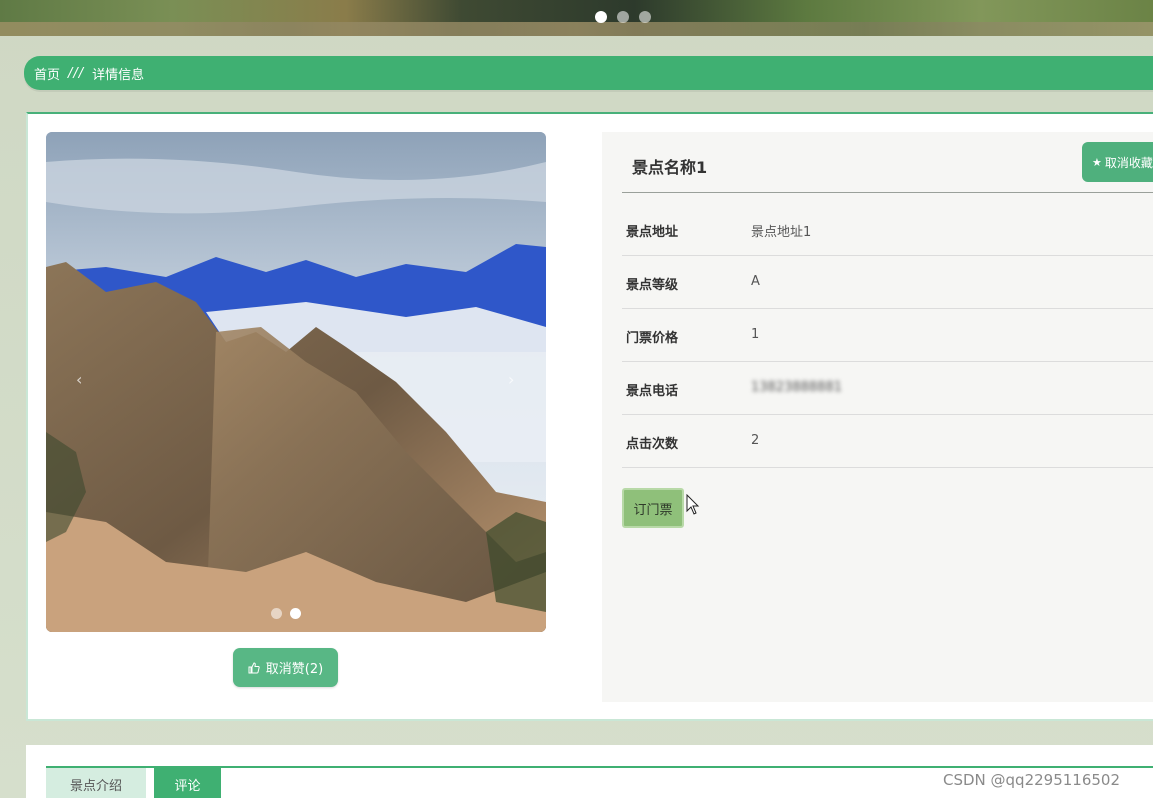 This screenshot has width=1153, height=798. Describe the element at coordinates (887, 192) in the screenshot. I see `title-divider` at that location.